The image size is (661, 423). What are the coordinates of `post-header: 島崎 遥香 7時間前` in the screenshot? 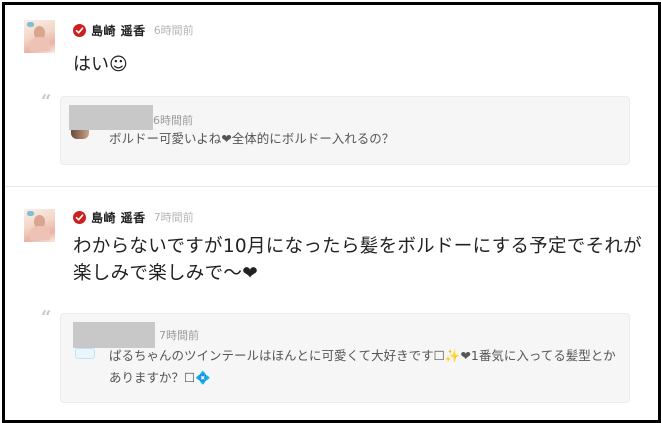 It's located at (133, 217).